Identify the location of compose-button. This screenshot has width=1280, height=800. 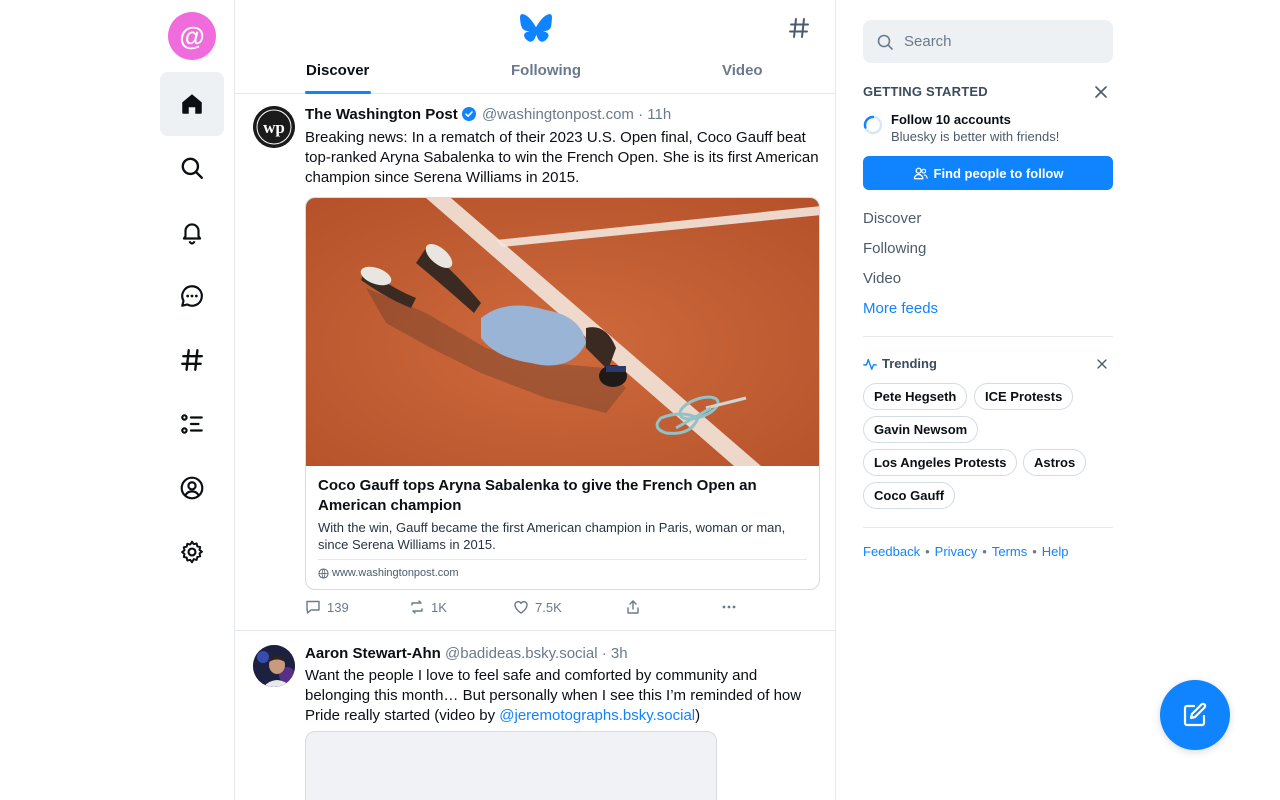
(1195, 715).